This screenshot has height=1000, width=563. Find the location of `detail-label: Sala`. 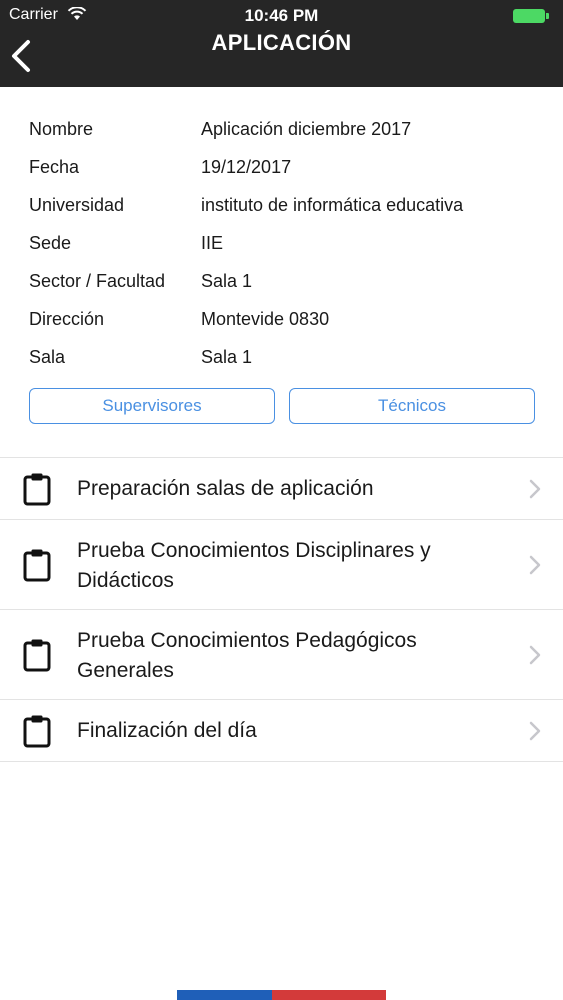

detail-label: Sala is located at coordinates (47, 356).